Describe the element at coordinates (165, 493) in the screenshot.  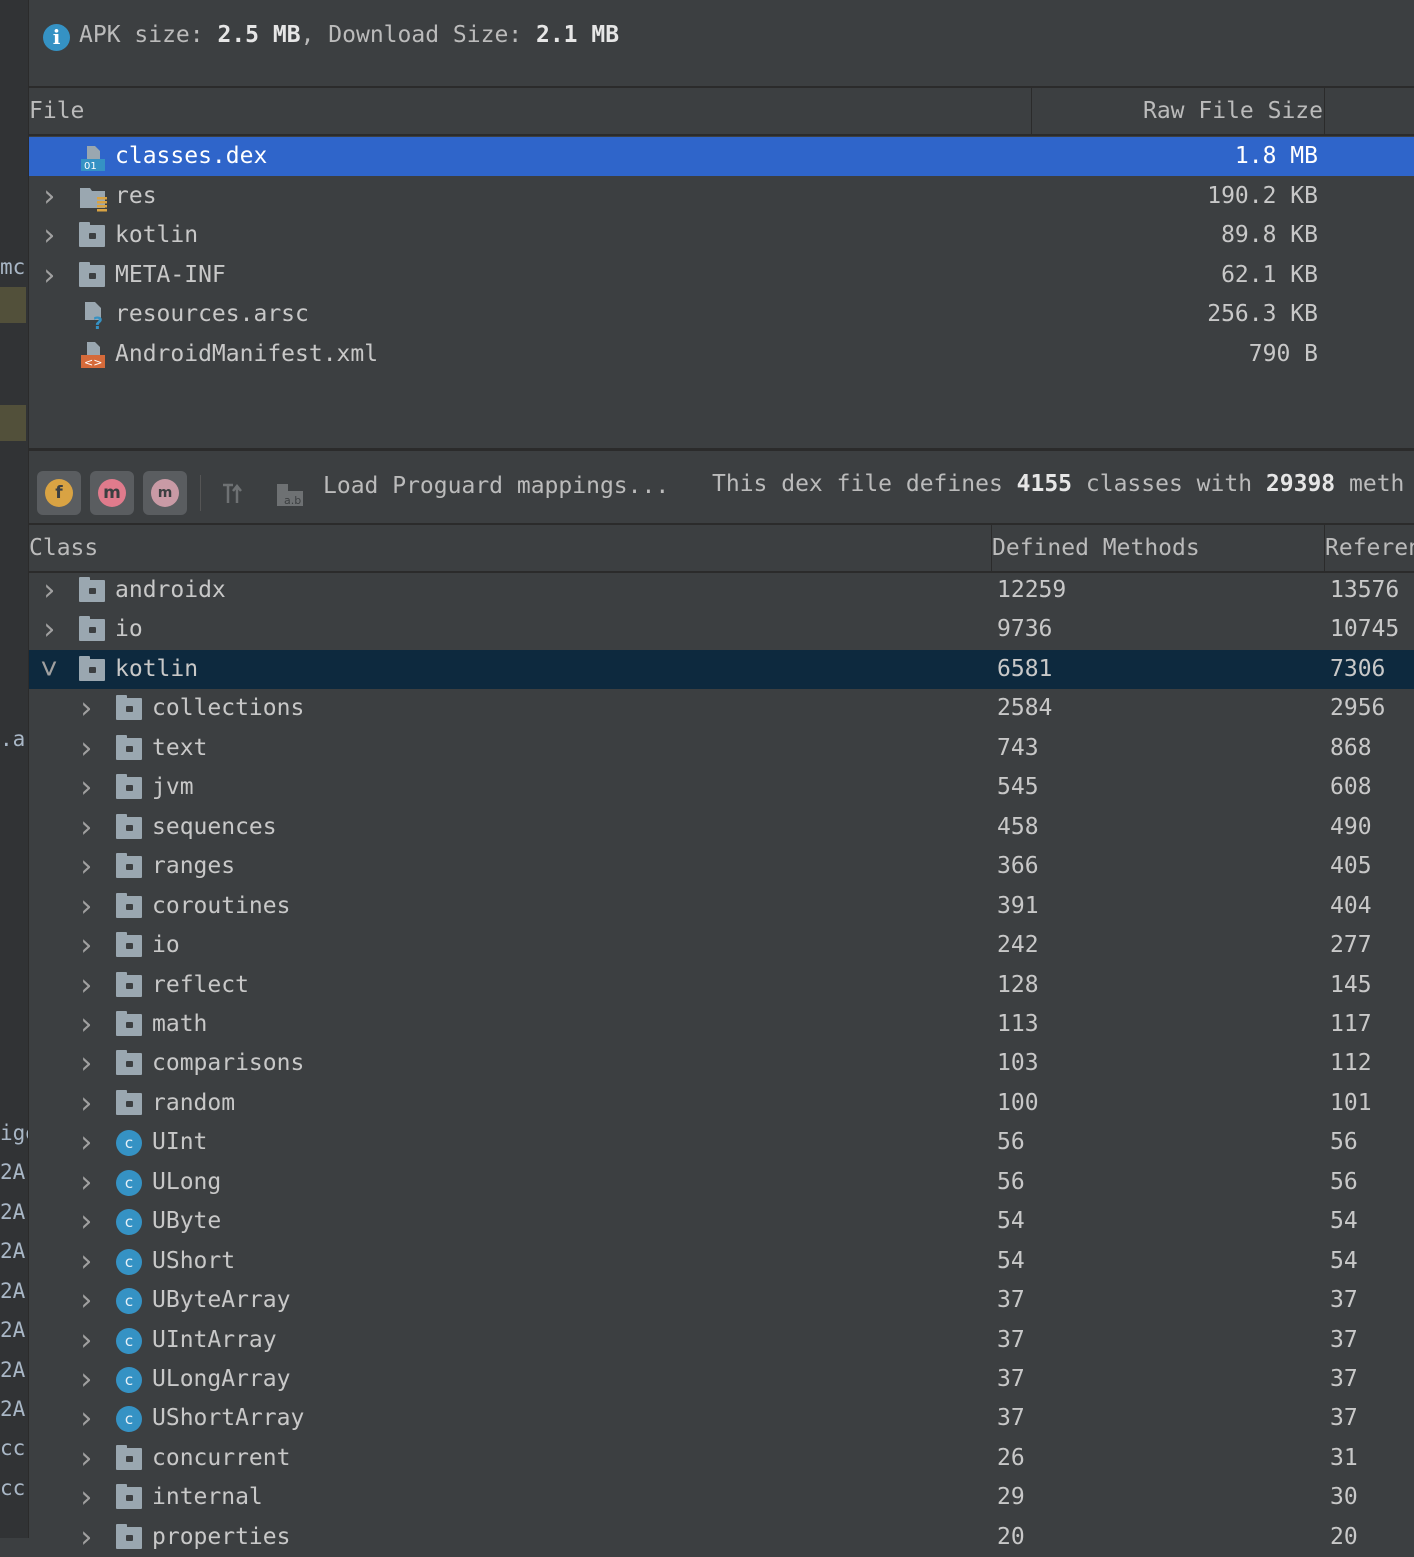
I see `show-referenced-toggle: m` at that location.